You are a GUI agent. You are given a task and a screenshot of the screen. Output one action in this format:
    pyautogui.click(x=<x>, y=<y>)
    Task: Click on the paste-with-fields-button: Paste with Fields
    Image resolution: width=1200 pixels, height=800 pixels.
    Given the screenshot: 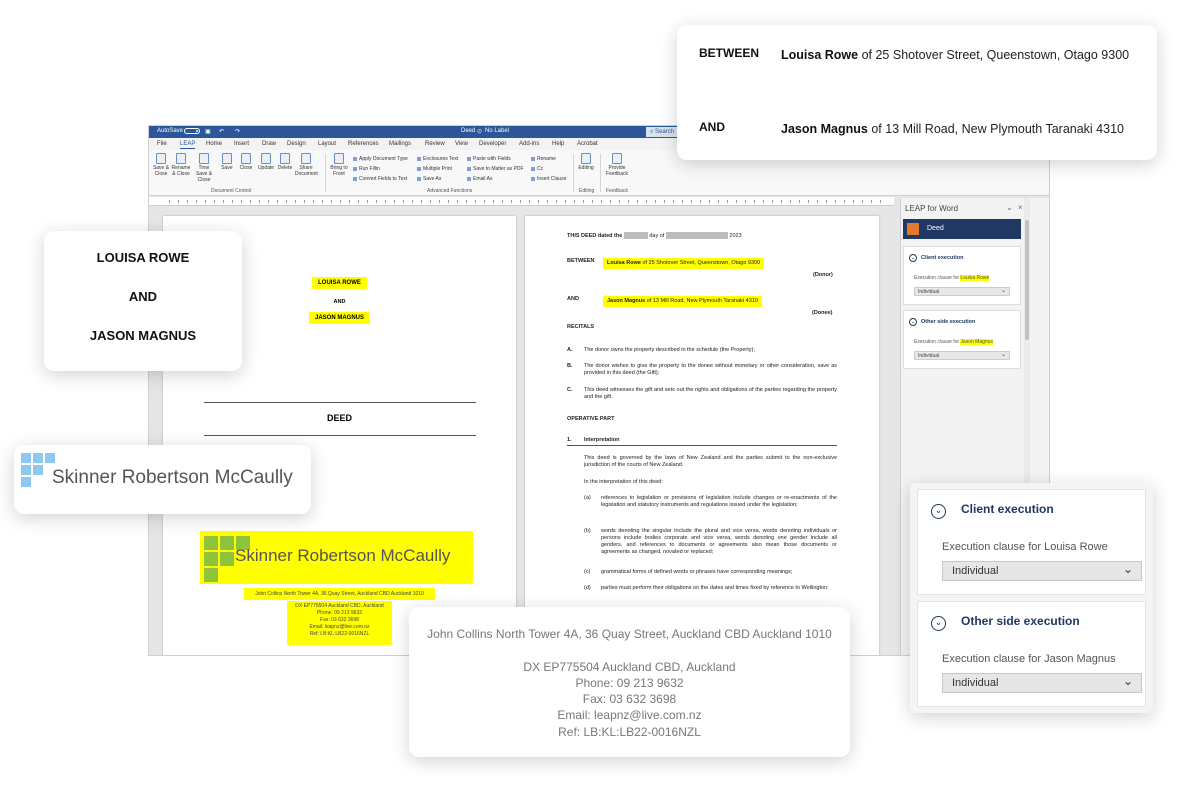 What is the action you would take?
    pyautogui.click(x=489, y=159)
    